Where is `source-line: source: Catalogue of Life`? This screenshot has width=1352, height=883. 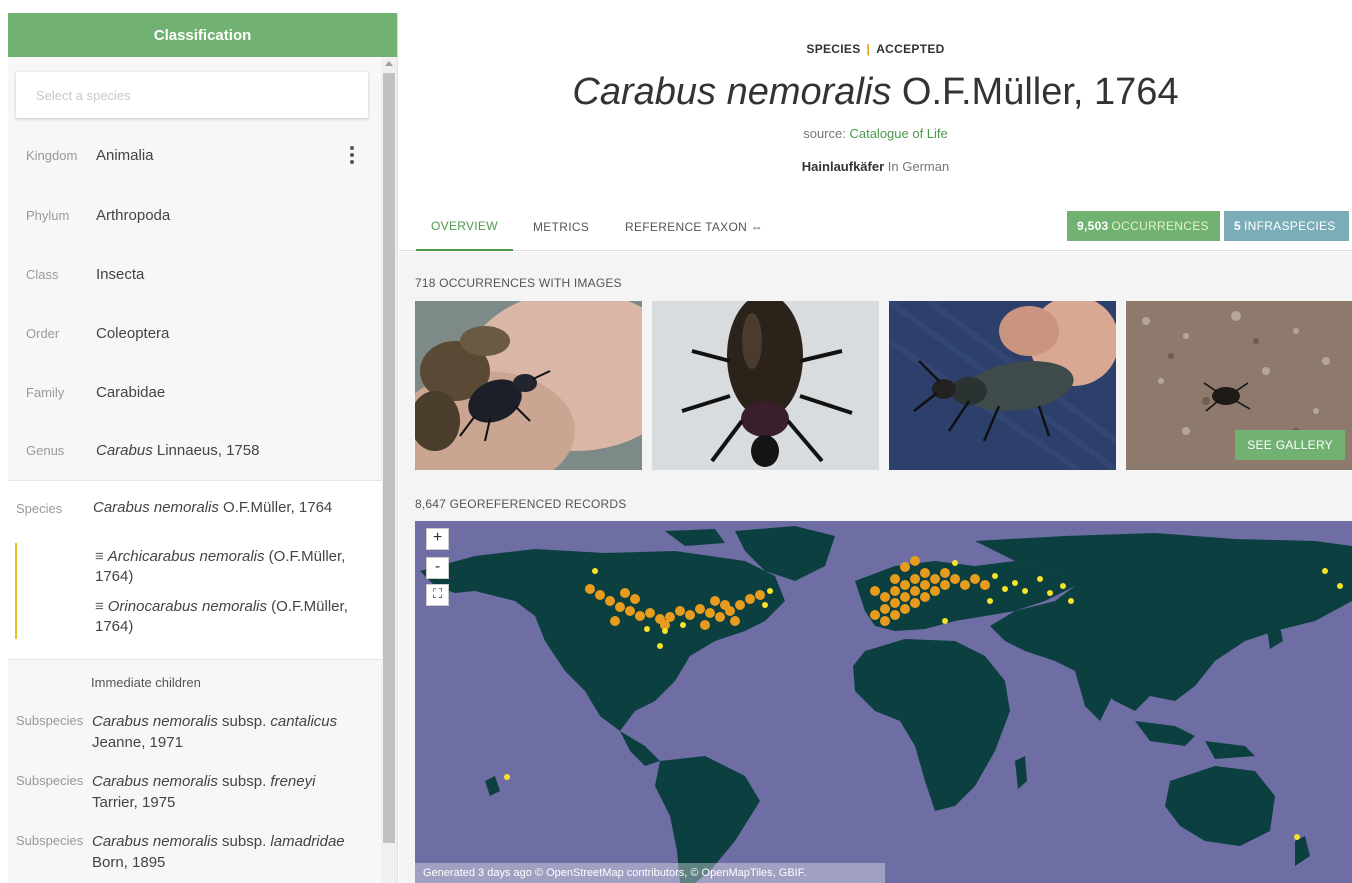
source-line: source: Catalogue of Life is located at coordinates (875, 133).